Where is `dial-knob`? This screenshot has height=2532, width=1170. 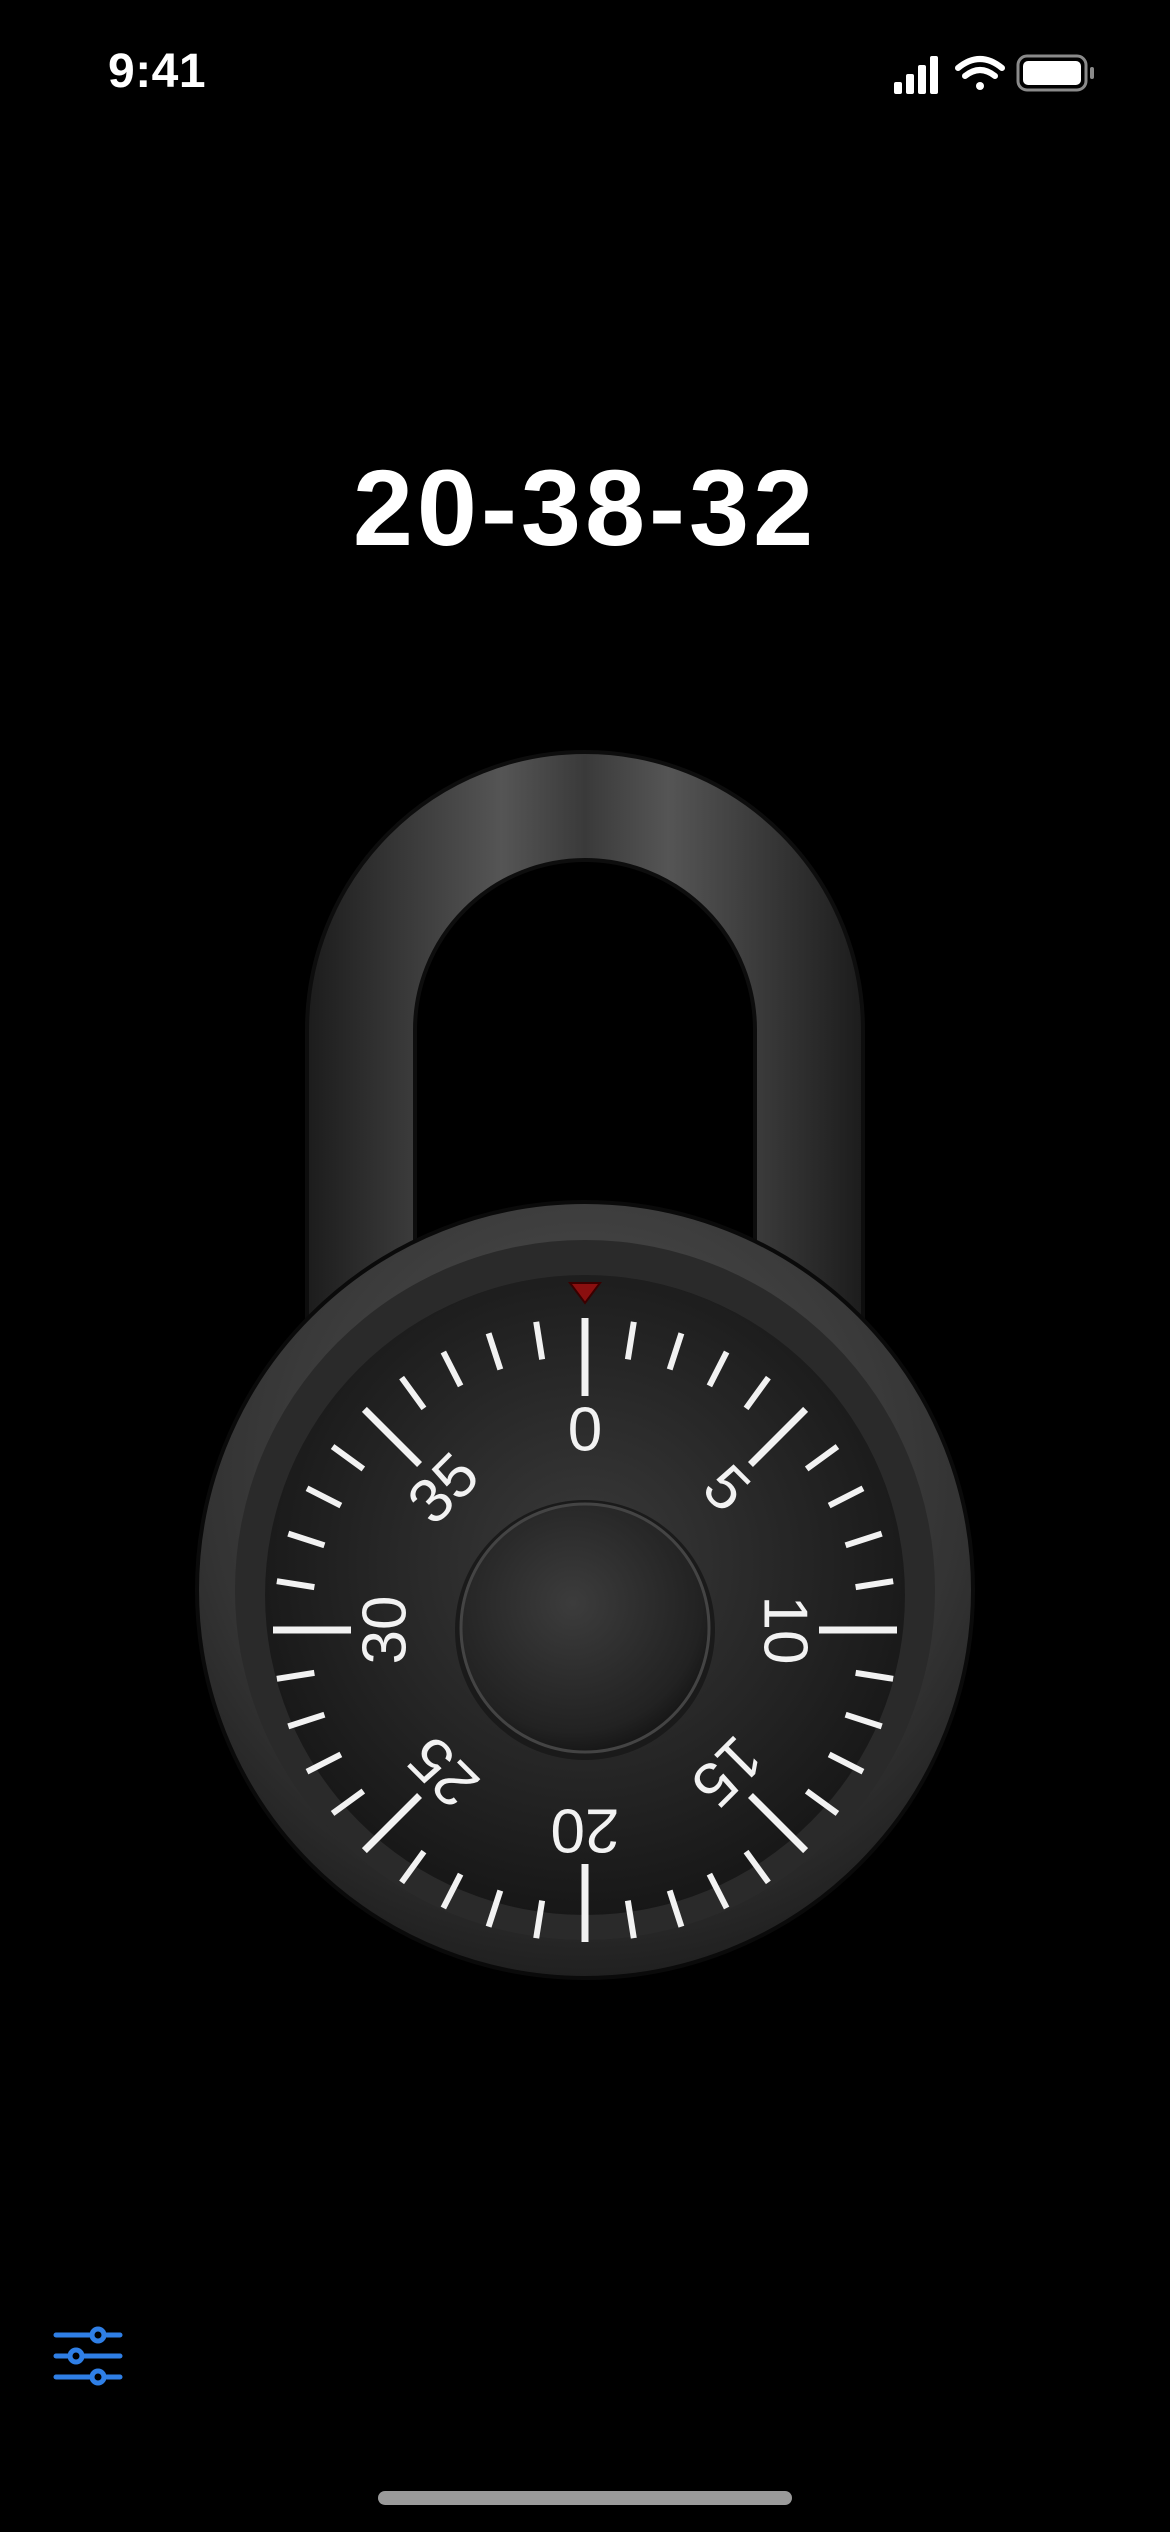 dial-knob is located at coordinates (585, 1630).